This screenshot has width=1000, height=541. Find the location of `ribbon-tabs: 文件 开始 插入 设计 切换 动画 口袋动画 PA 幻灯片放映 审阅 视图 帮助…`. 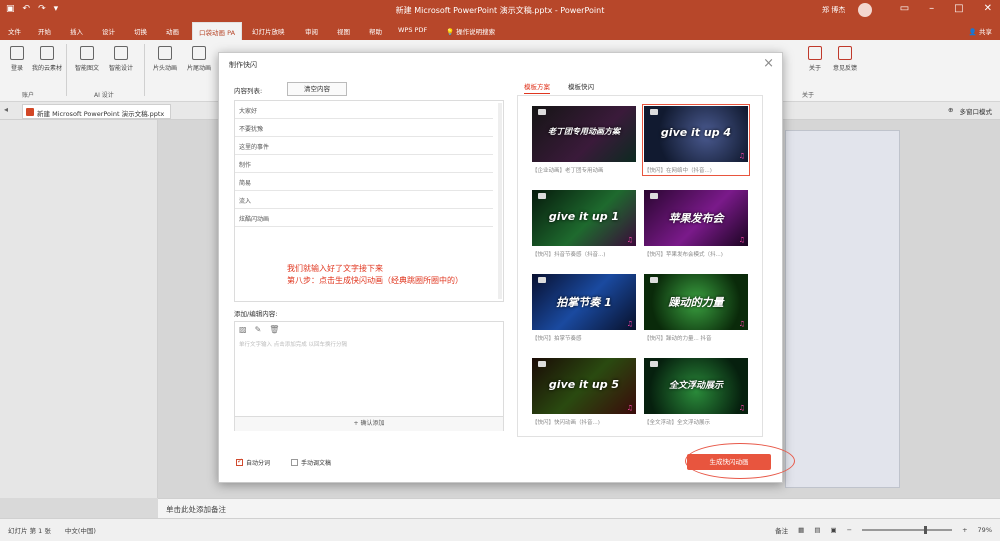

ribbon-tabs: 文件 开始 插入 设计 切换 动画 口袋动画 PA 幻灯片放映 审阅 视图 帮助… is located at coordinates (500, 30).